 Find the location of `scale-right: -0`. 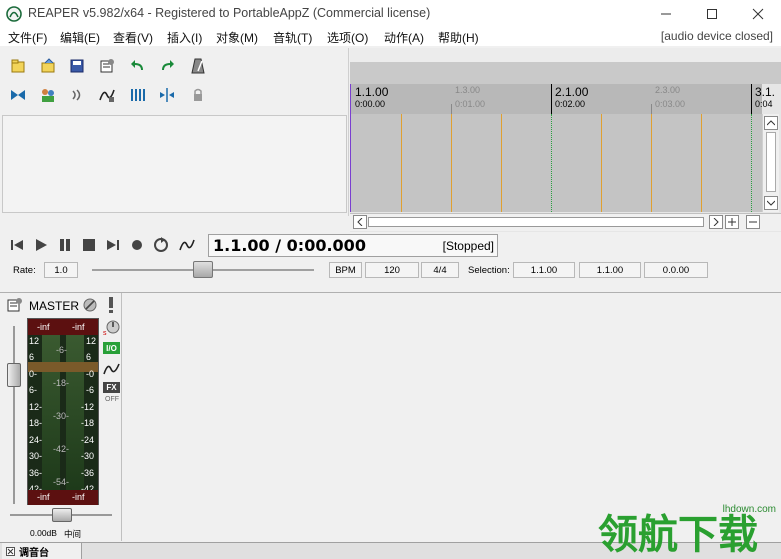

scale-right: -0 is located at coordinates (90, 374).